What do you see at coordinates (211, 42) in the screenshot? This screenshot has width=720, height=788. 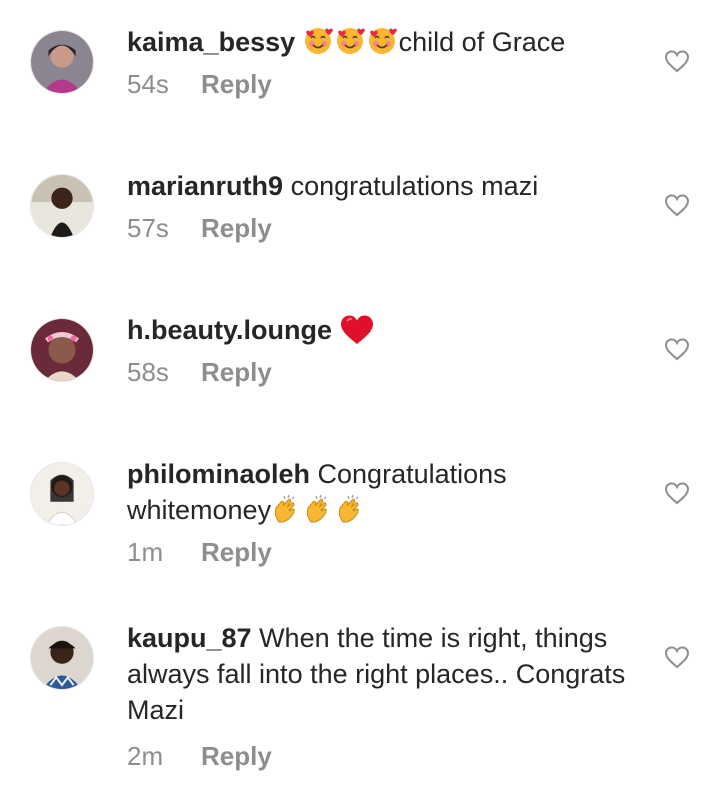 I see `comment-username: kaima_bessy` at bounding box center [211, 42].